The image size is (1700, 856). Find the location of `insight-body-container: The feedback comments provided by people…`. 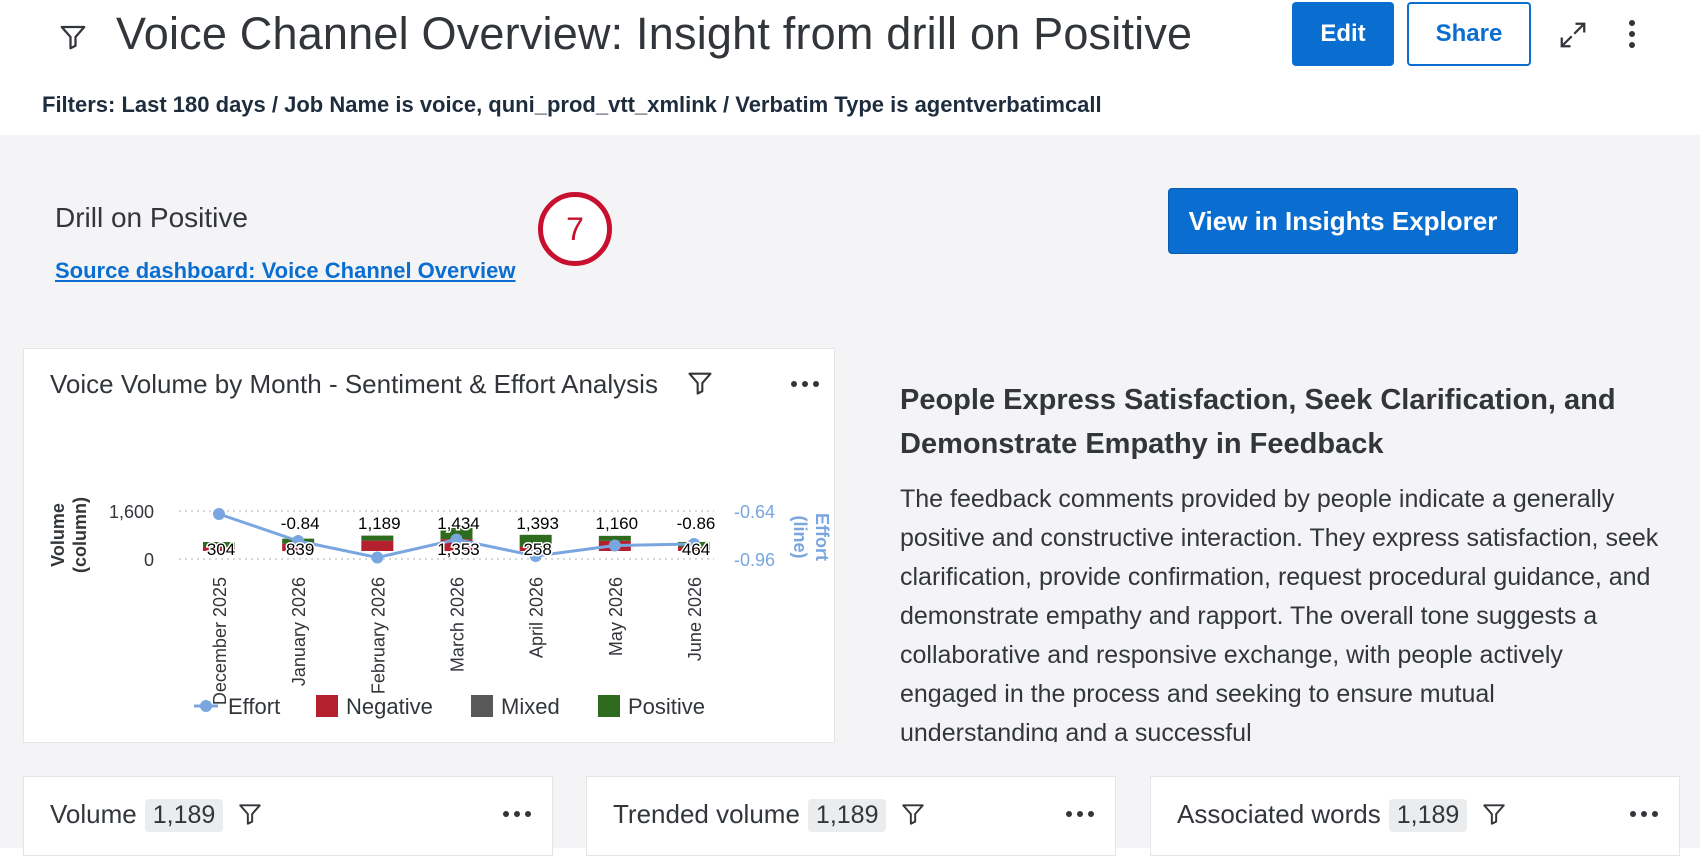

insight-body-container: The feedback comments provided by people… is located at coordinates (1280, 611).